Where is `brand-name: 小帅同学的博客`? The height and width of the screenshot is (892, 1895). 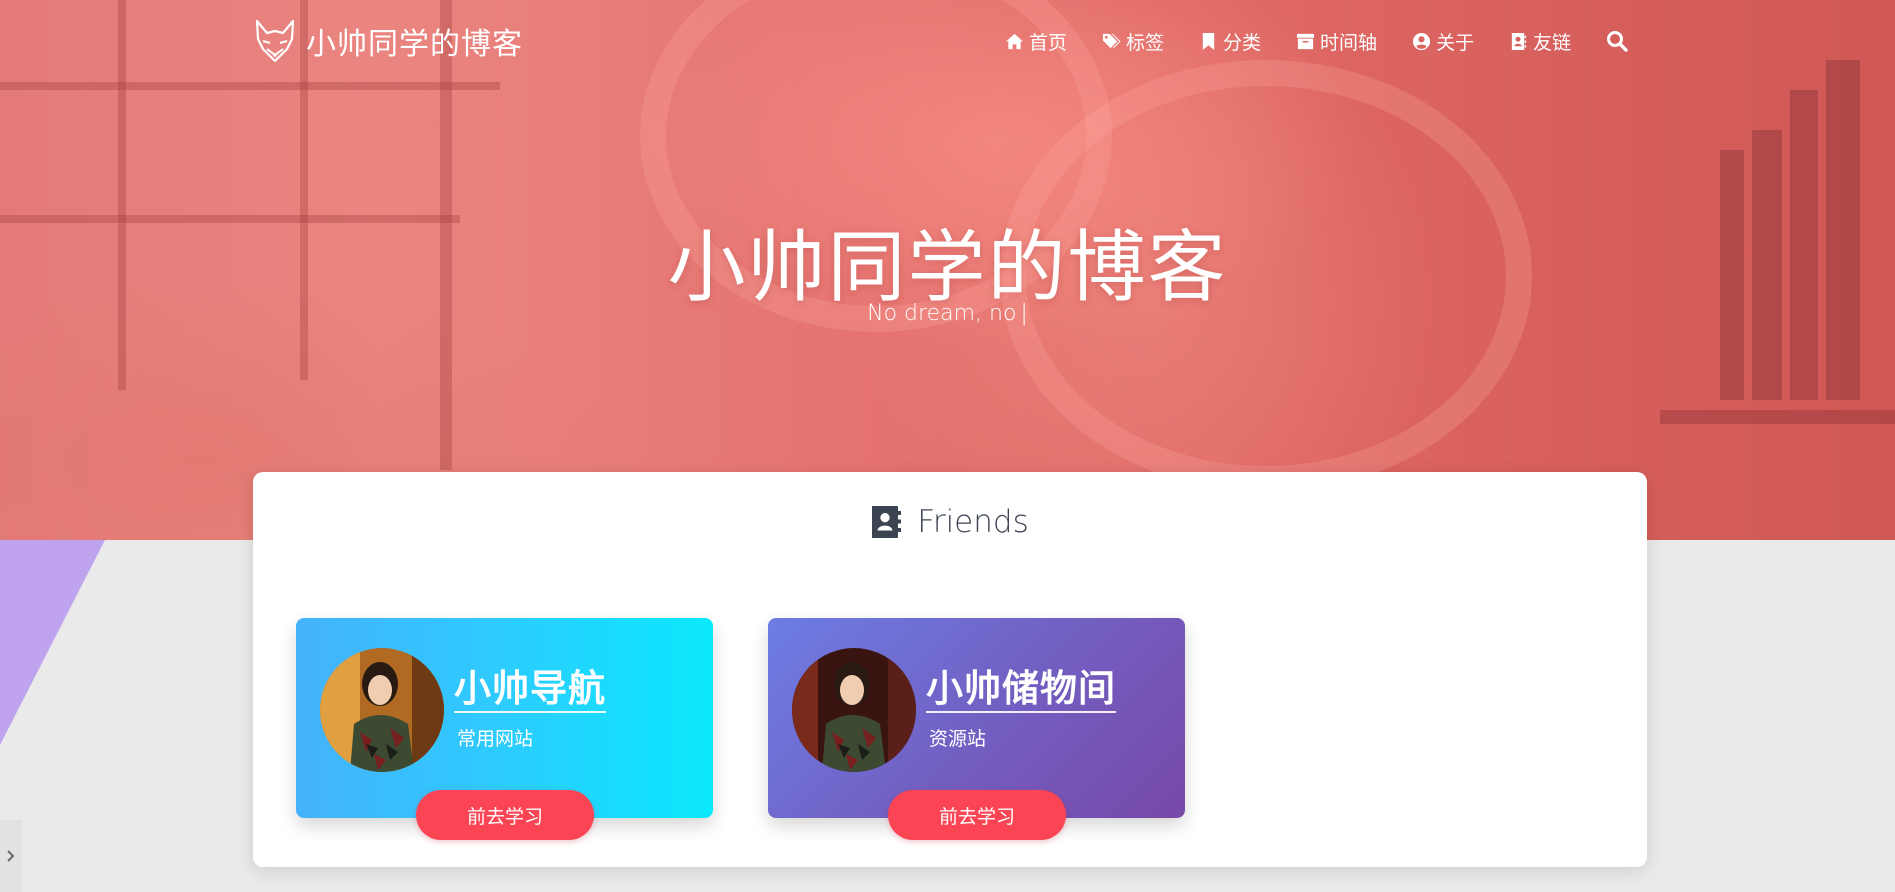 brand-name: 小帅同学的博客 is located at coordinates (414, 44).